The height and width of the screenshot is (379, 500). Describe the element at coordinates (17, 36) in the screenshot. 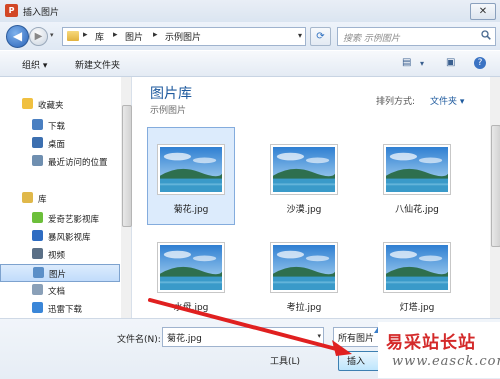

I see `back-button: ◀` at that location.